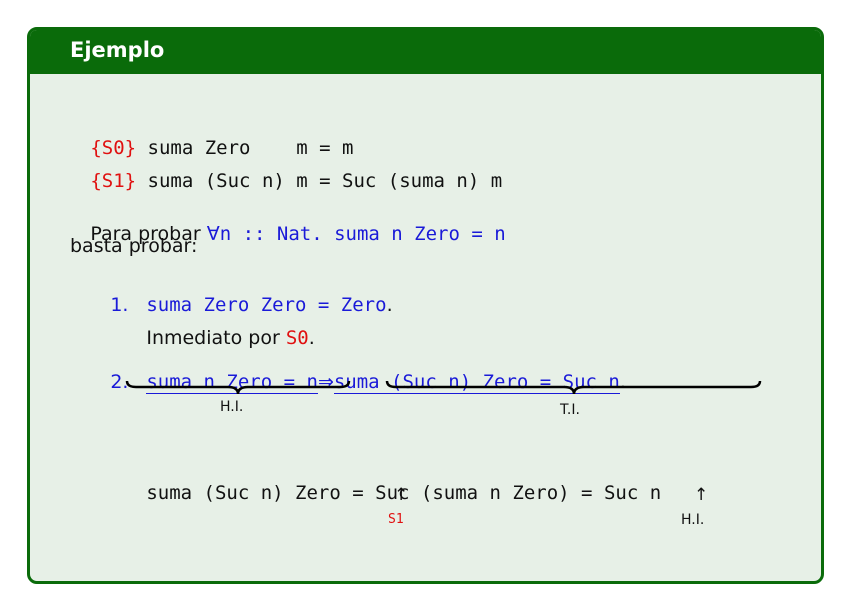 The image size is (854, 601). Describe the element at coordinates (311, 338) in the screenshot. I see `note-end: .` at that location.